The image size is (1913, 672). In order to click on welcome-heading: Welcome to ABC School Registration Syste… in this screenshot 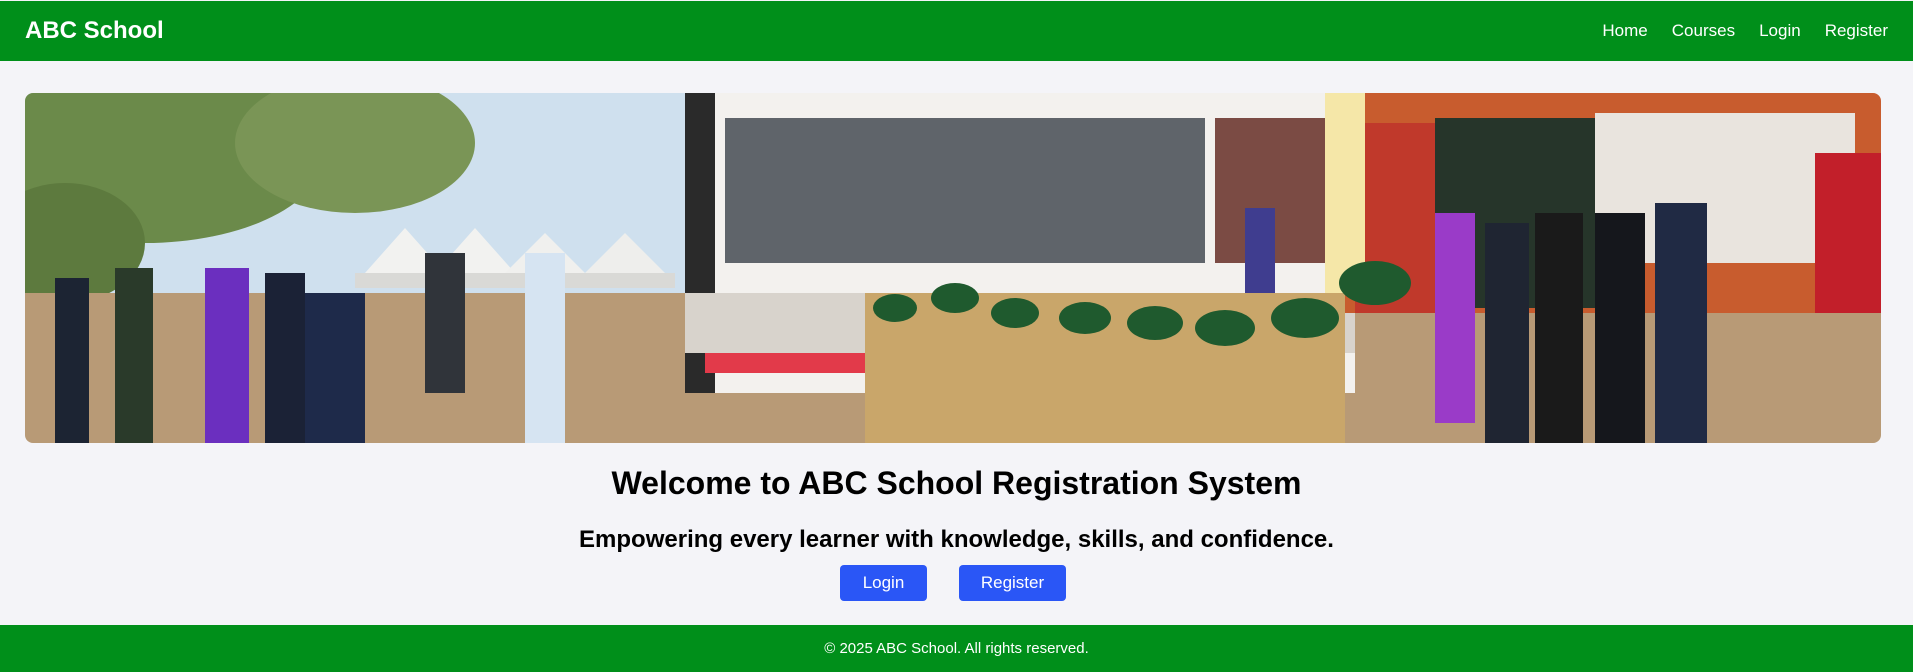, I will do `click(956, 483)`.